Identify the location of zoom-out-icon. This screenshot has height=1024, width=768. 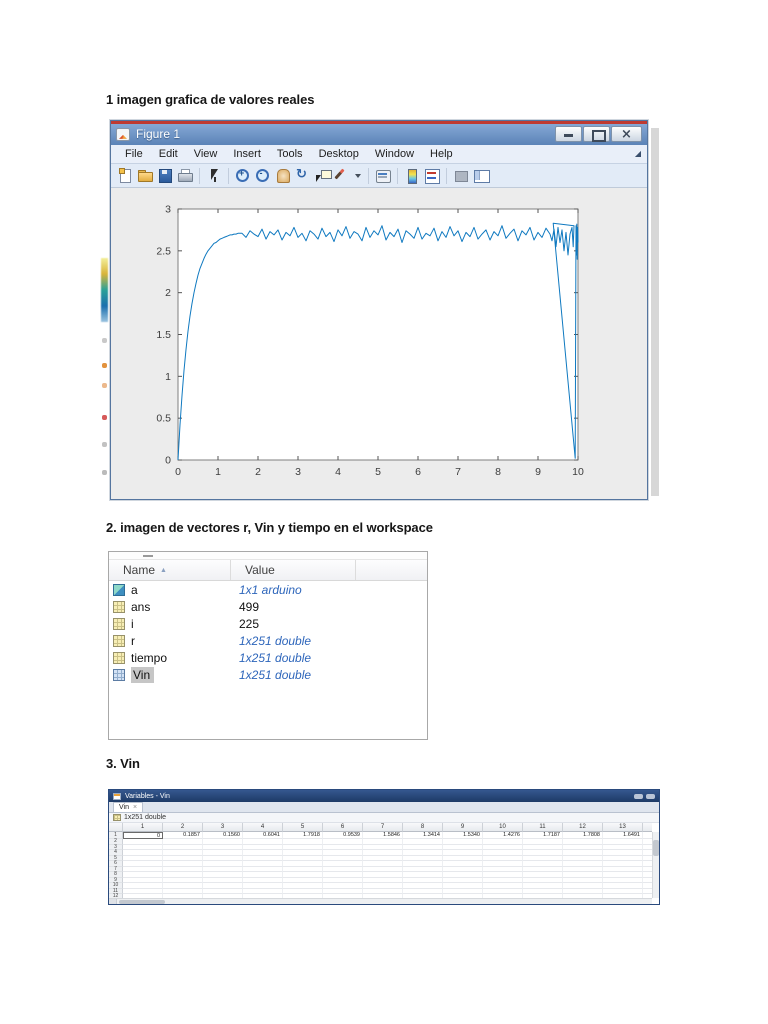
(263, 175).